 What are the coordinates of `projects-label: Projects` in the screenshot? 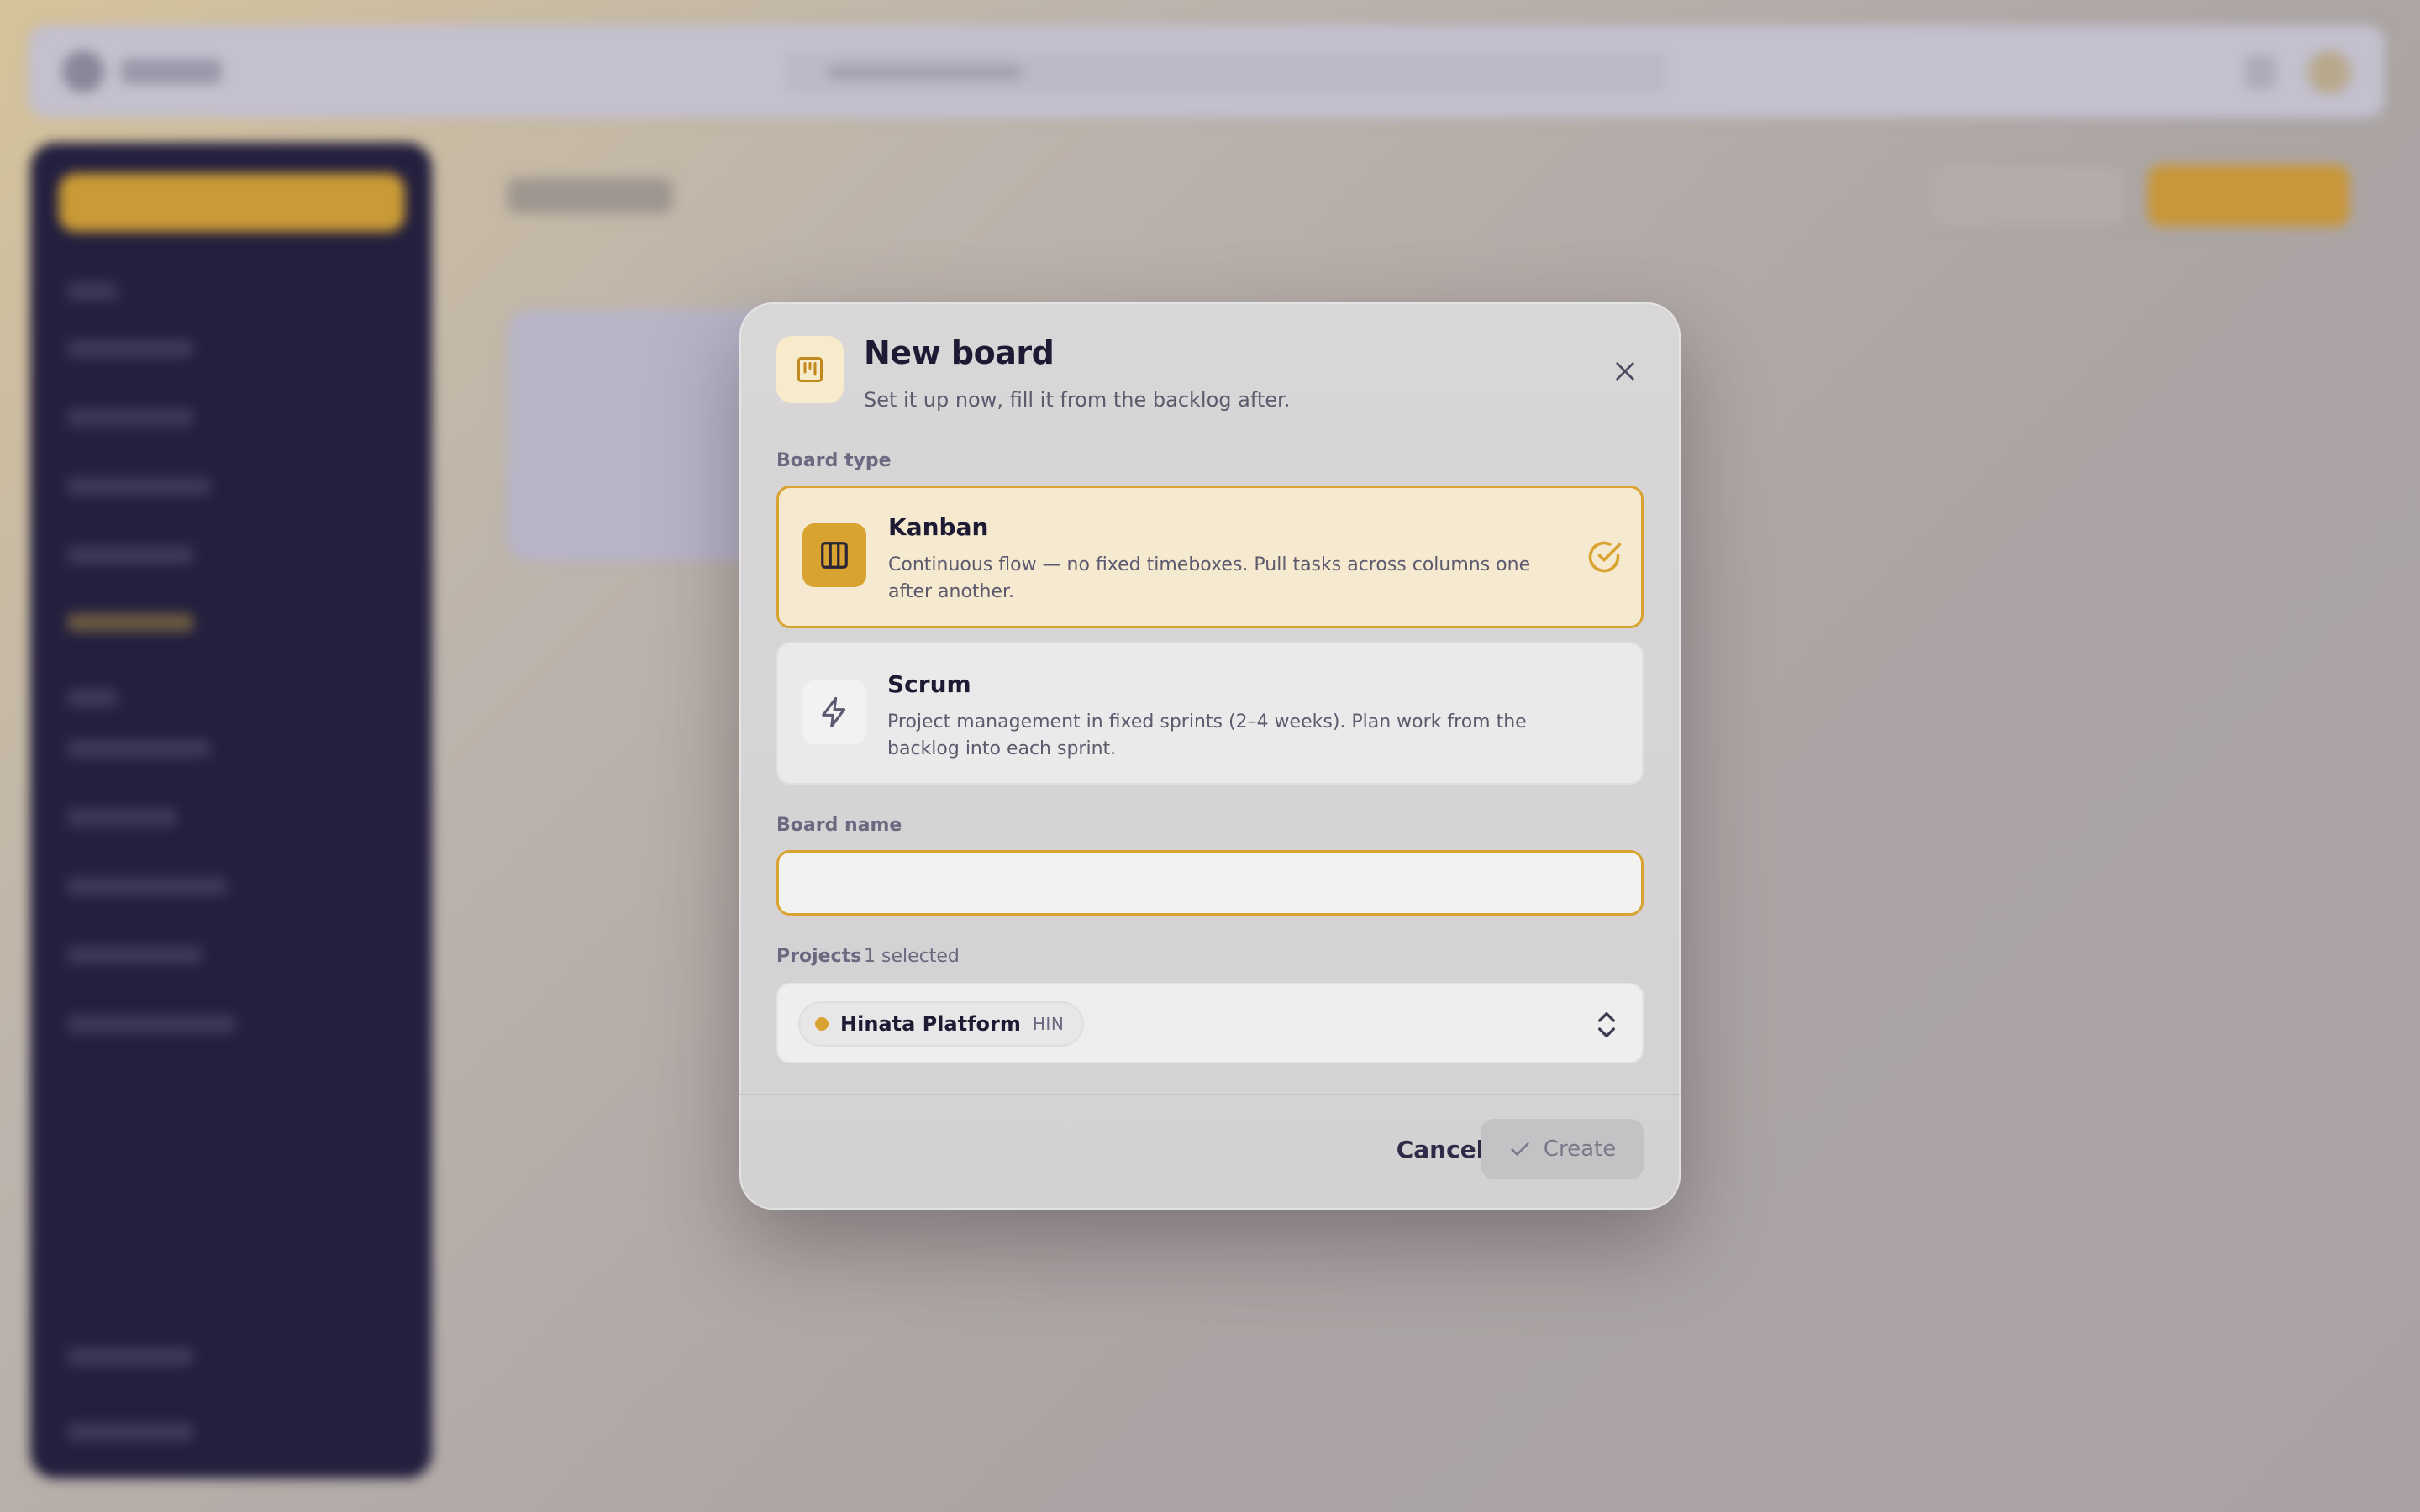 It's located at (819, 956).